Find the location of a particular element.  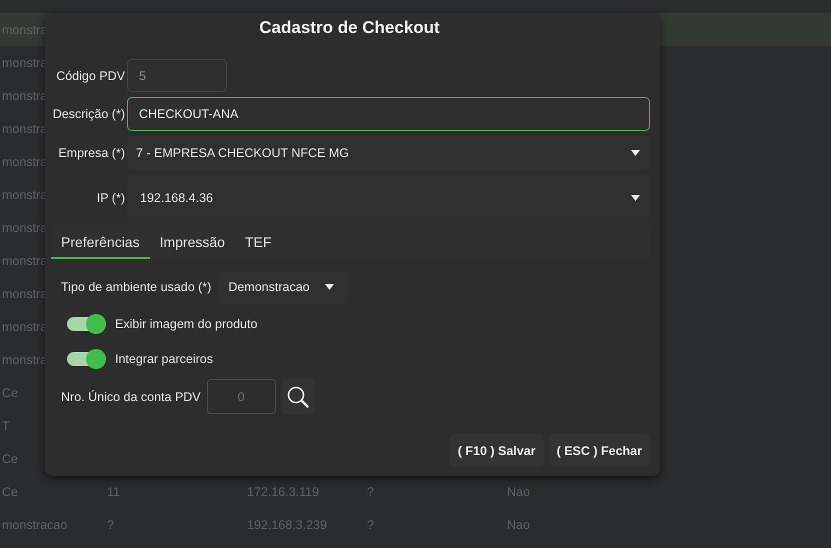

dialog-button: ( F10 ) Salvar is located at coordinates (497, 450).